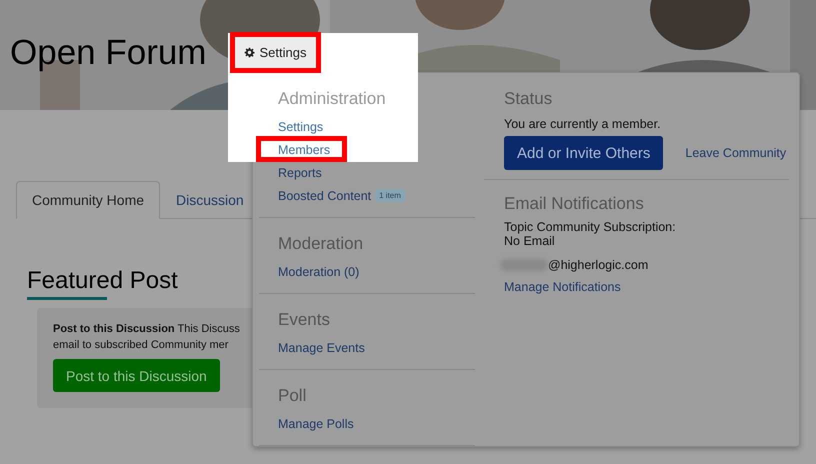  What do you see at coordinates (108, 52) in the screenshot?
I see `page-title: Open Forum` at bounding box center [108, 52].